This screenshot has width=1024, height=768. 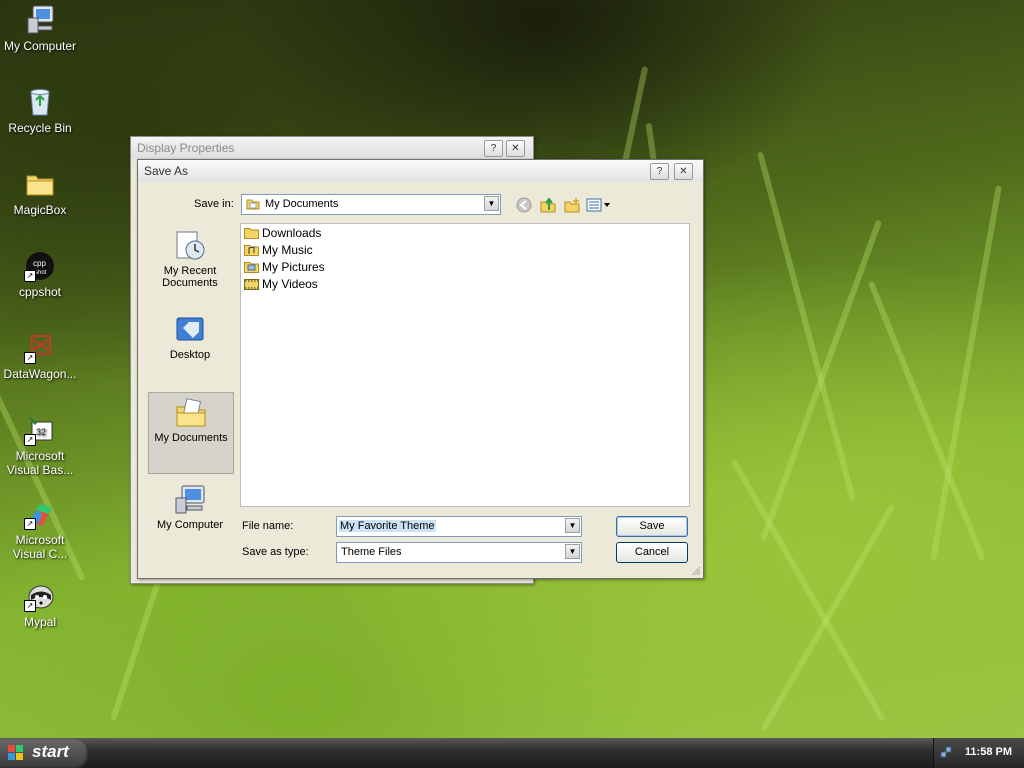 I want to click on save-as-type-label: Save as type:, so click(x=275, y=552).